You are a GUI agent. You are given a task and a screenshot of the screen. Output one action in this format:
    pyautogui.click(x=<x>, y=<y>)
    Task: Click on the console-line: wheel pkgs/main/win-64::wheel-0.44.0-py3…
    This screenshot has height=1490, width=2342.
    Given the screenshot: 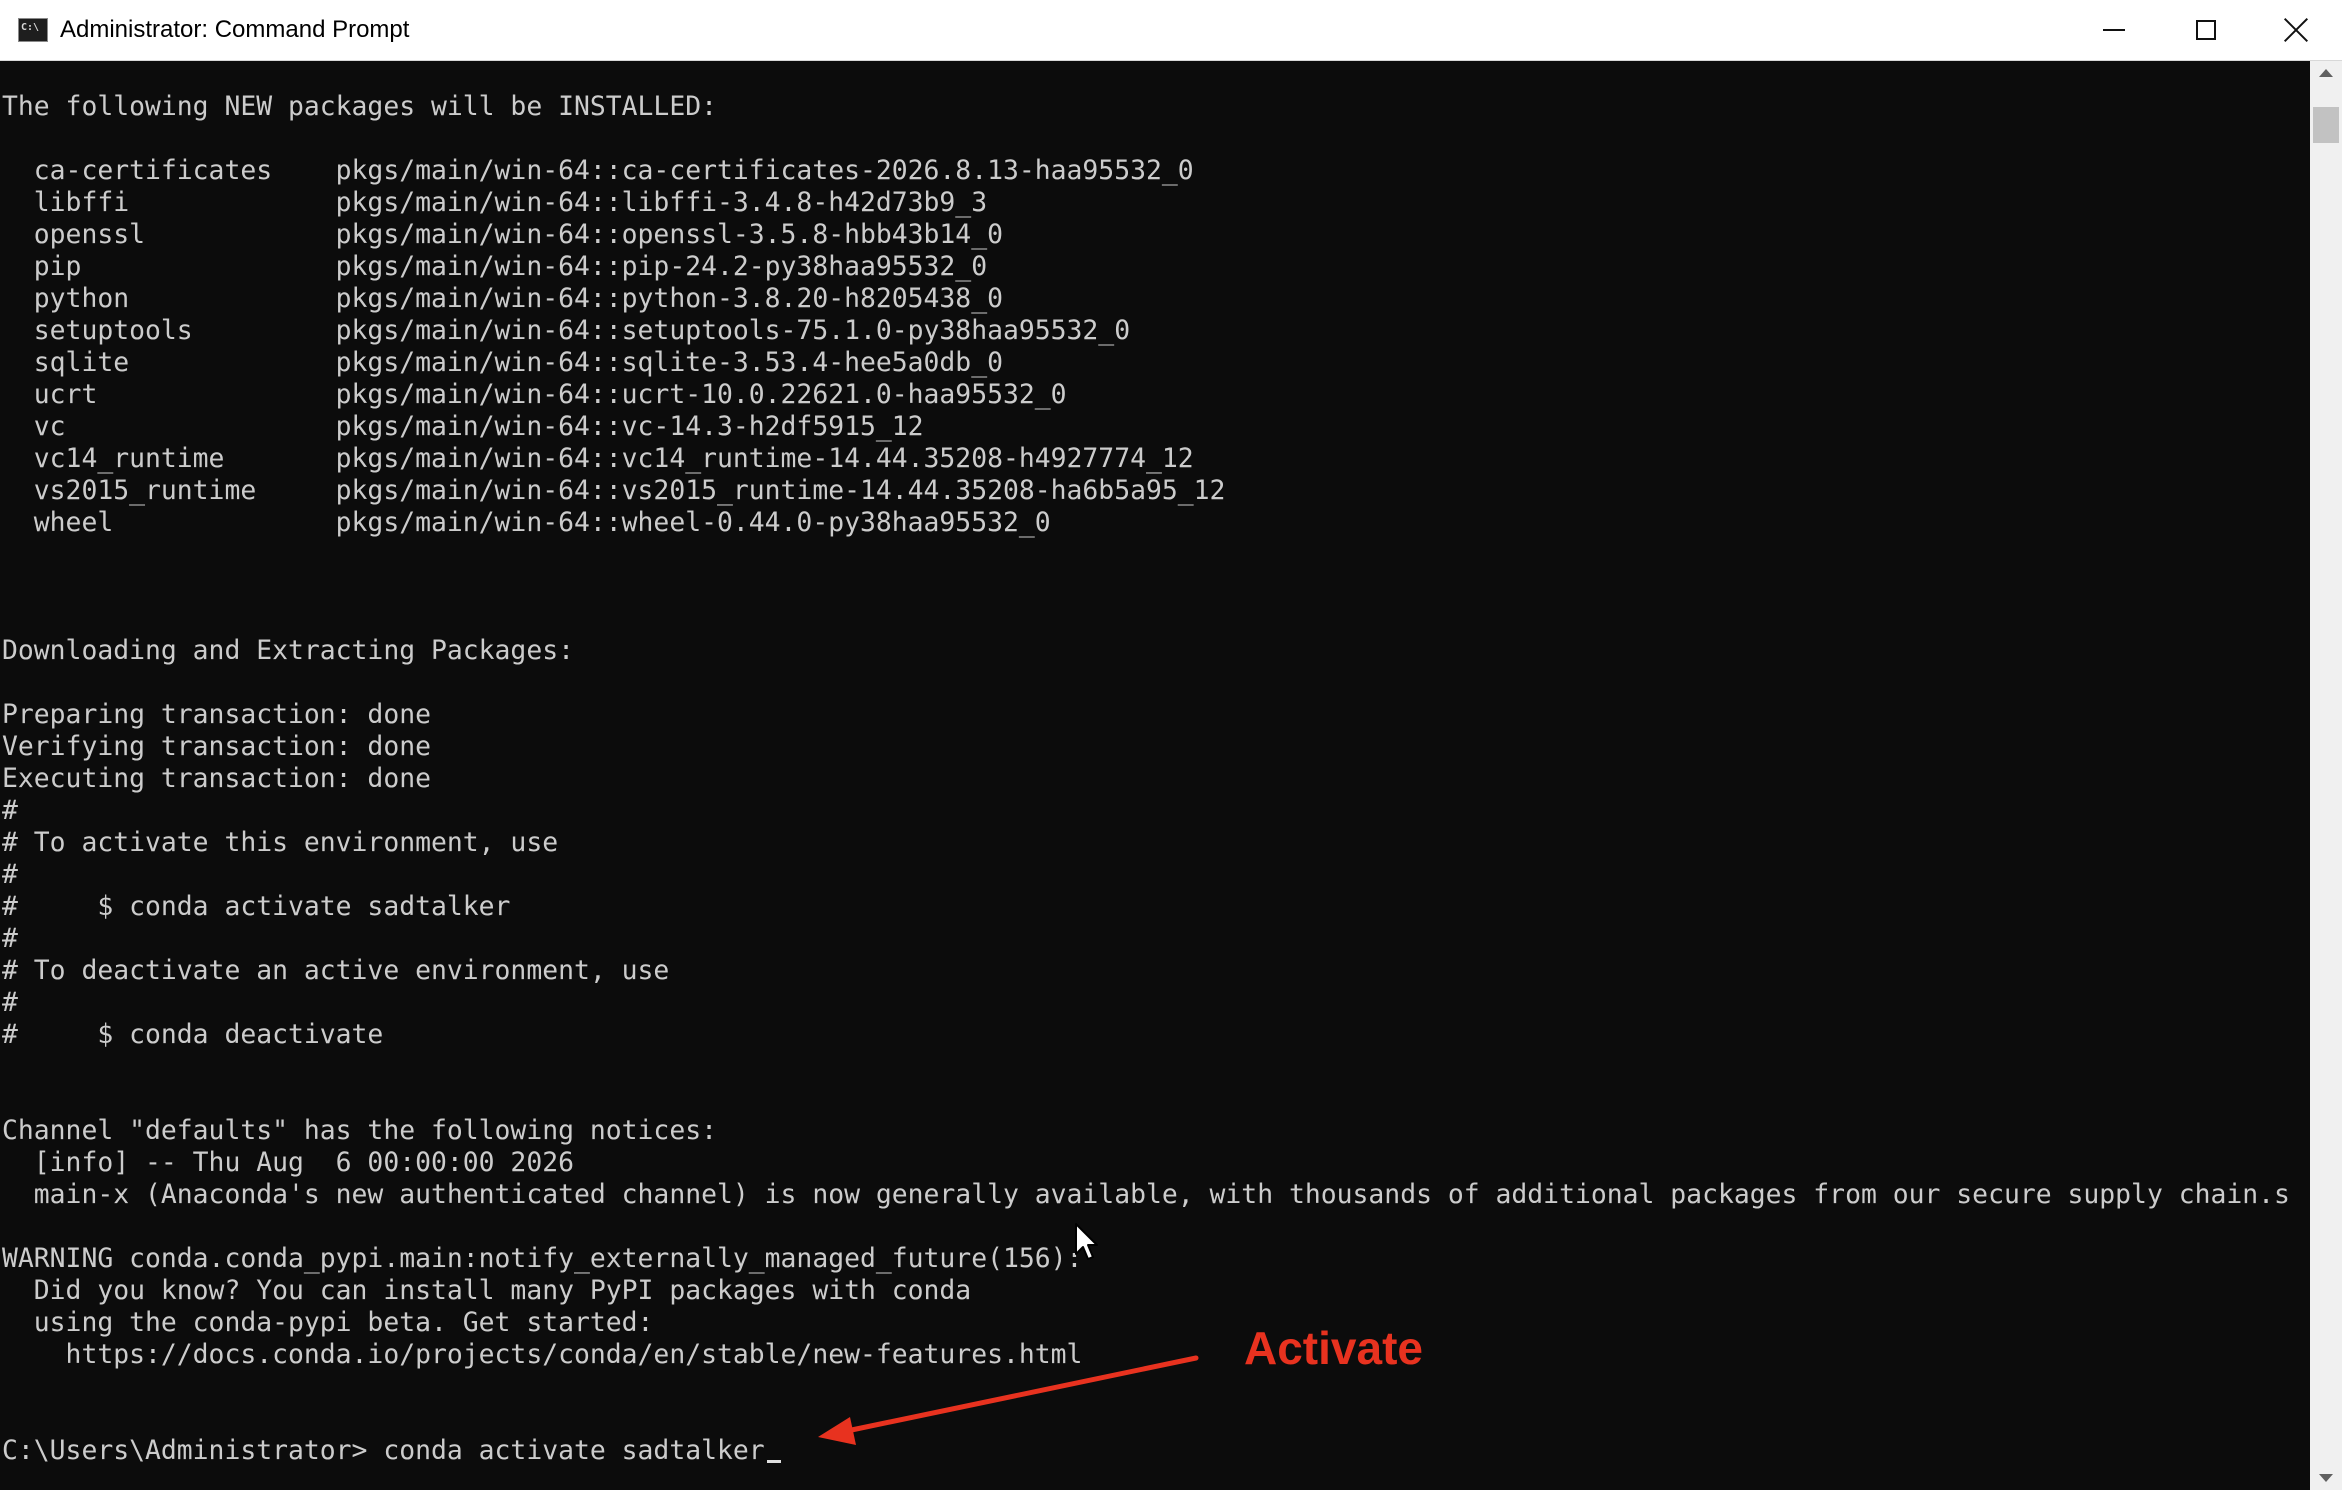 What is the action you would take?
    pyautogui.click(x=526, y=522)
    